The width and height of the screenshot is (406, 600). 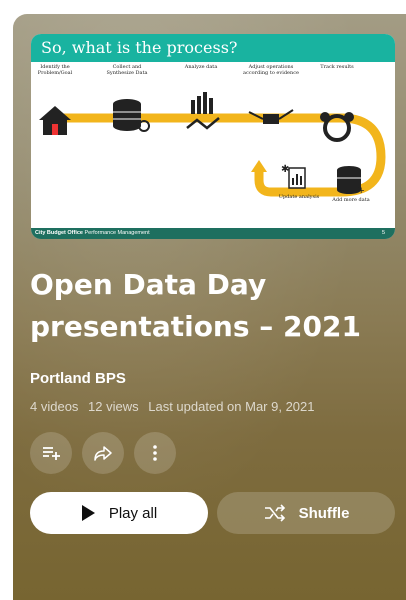 I want to click on analysis-chart-icon, so click(x=203, y=111).